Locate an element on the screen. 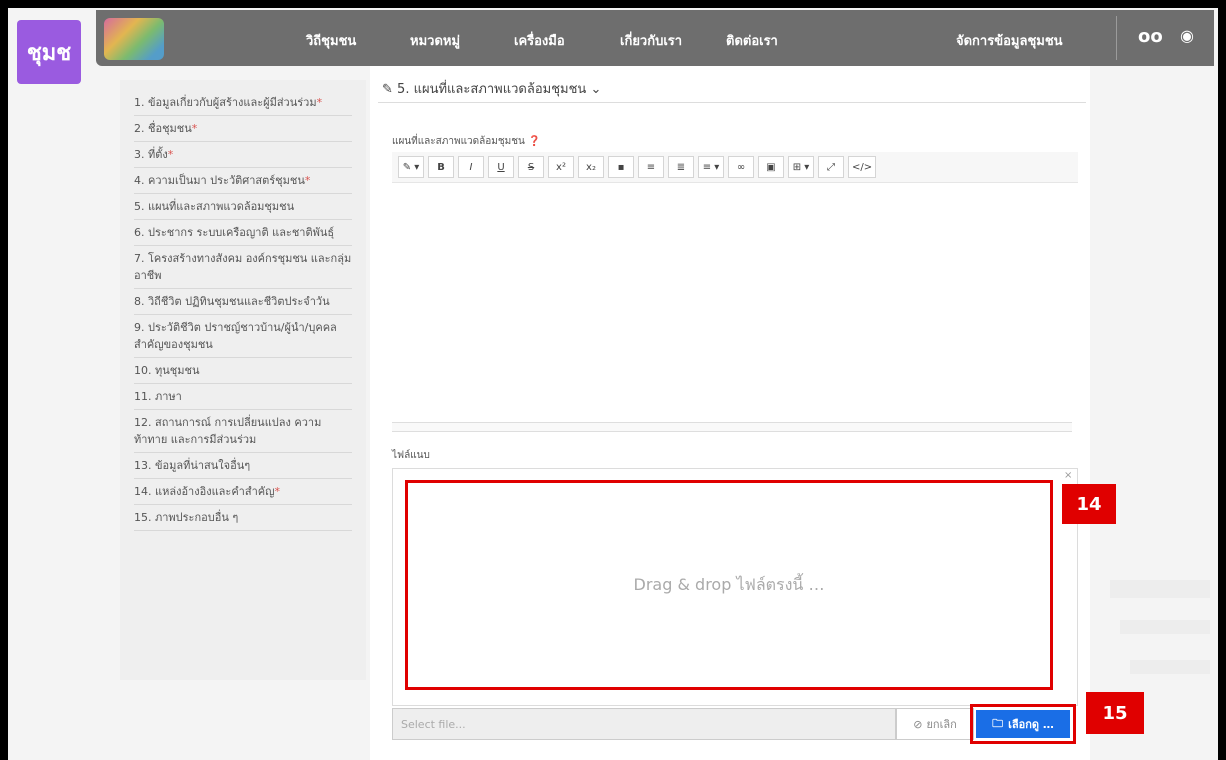  sidebar-item: 6. ประชากร ระบบเครือญาติ และชาติพันธุ์ is located at coordinates (243, 233).